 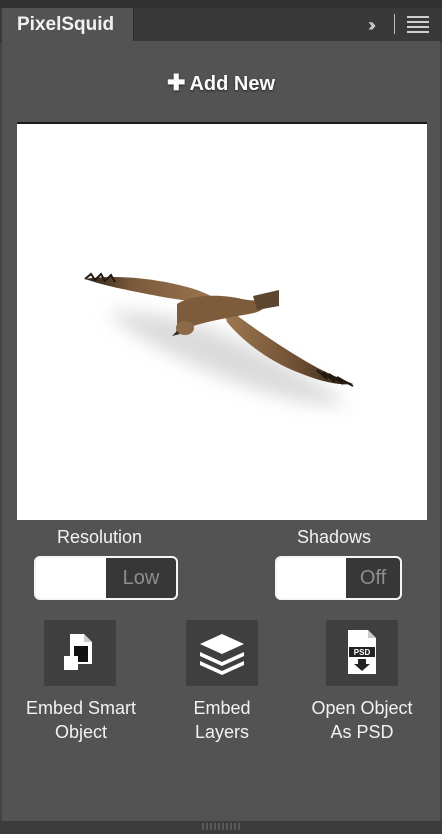 I want to click on psd-file-icon: PSD, so click(x=362, y=652).